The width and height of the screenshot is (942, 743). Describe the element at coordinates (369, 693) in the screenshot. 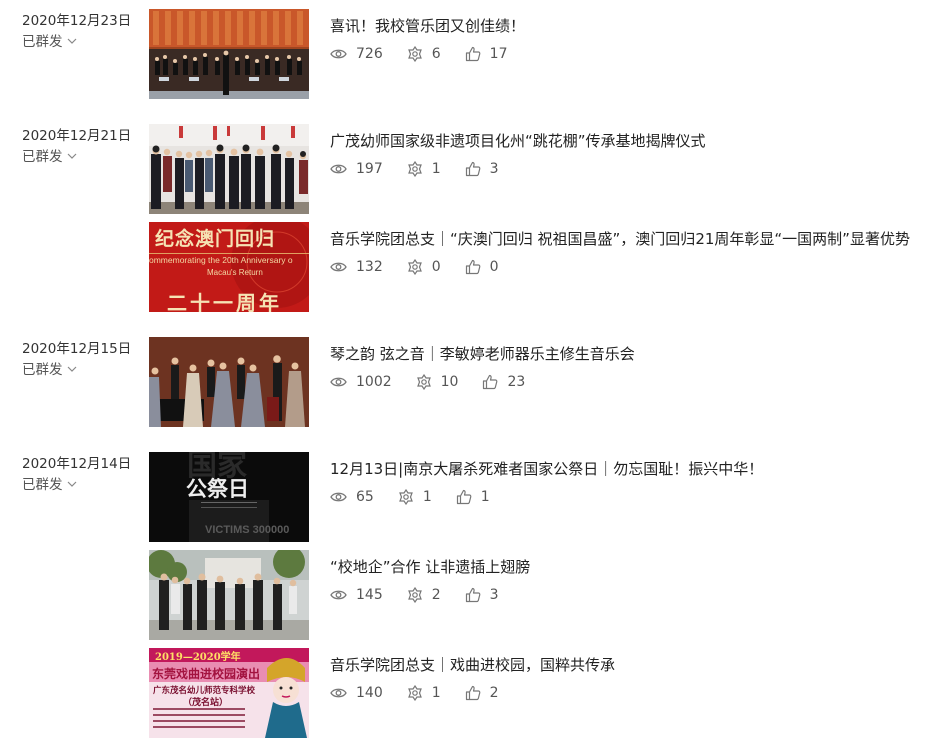

I see `view-count-value: 140` at that location.